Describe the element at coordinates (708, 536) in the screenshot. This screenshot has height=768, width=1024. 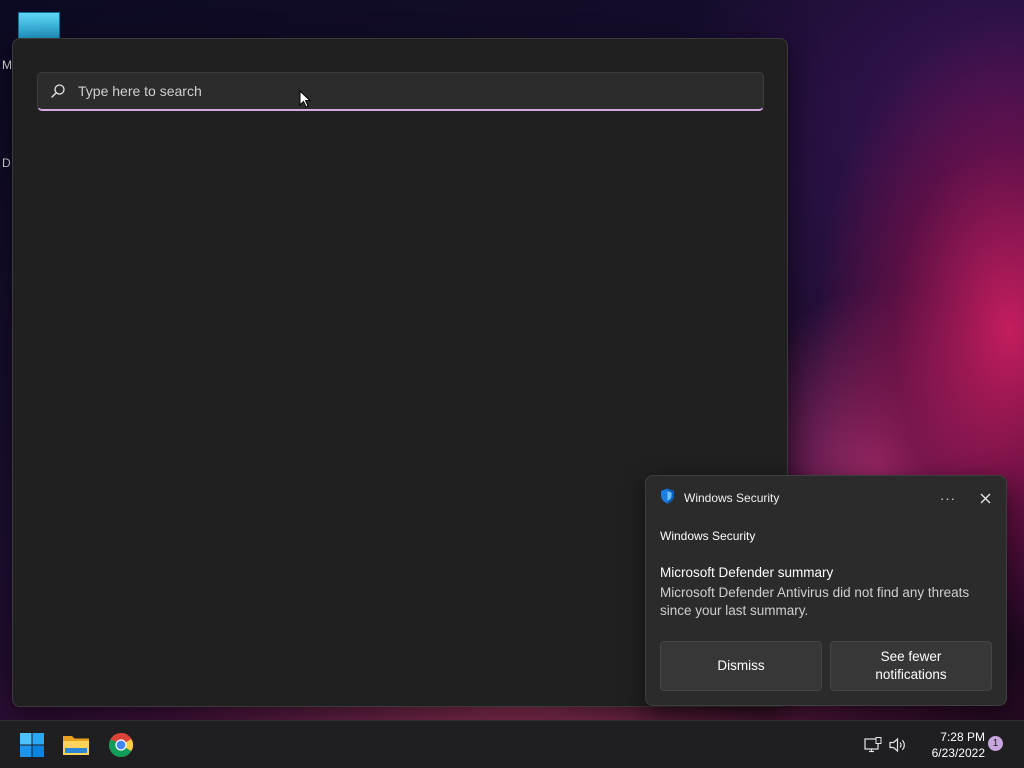
I see `toast-attribution: Windows Security` at that location.